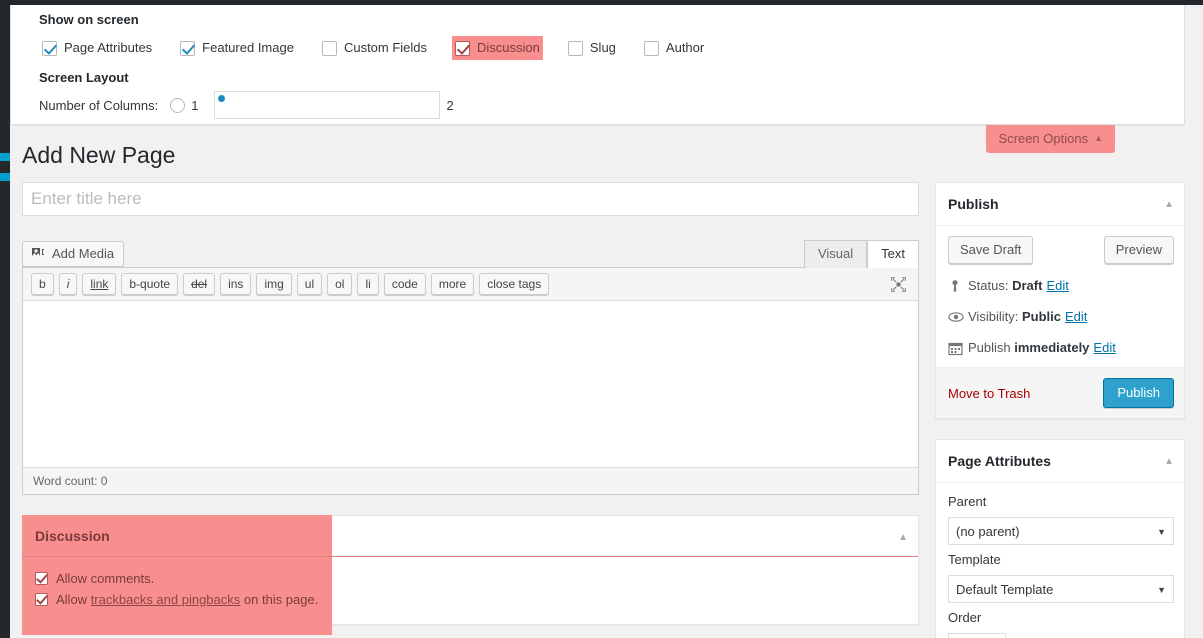 The image size is (1203, 638). I want to click on show-on-screen-legend: Show on screen, so click(89, 19).